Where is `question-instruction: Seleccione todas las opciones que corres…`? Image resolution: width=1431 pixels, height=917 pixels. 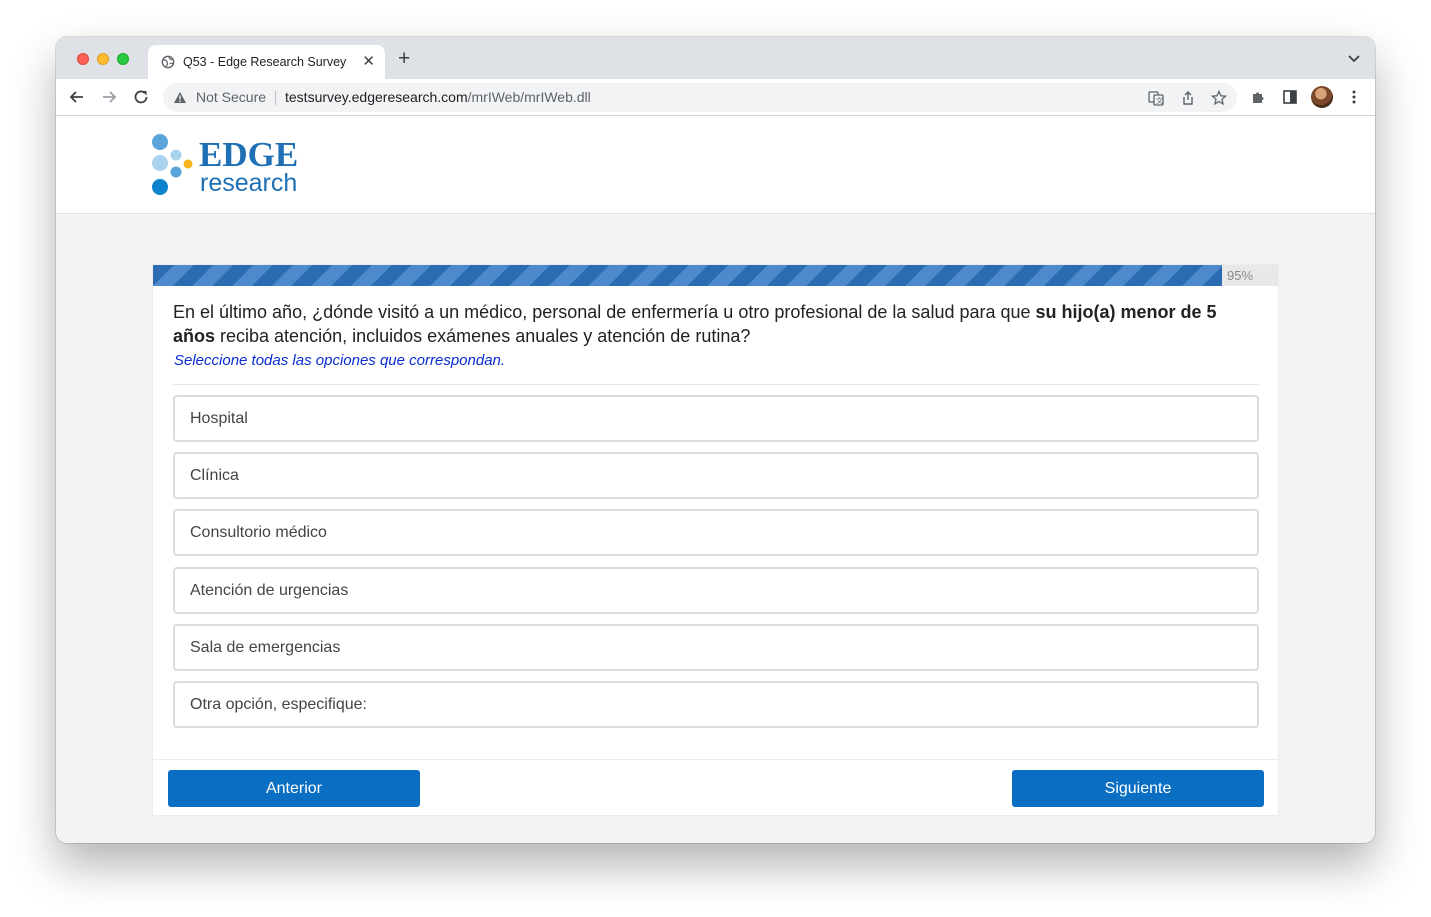 question-instruction: Seleccione todas las opciones que corres… is located at coordinates (340, 360).